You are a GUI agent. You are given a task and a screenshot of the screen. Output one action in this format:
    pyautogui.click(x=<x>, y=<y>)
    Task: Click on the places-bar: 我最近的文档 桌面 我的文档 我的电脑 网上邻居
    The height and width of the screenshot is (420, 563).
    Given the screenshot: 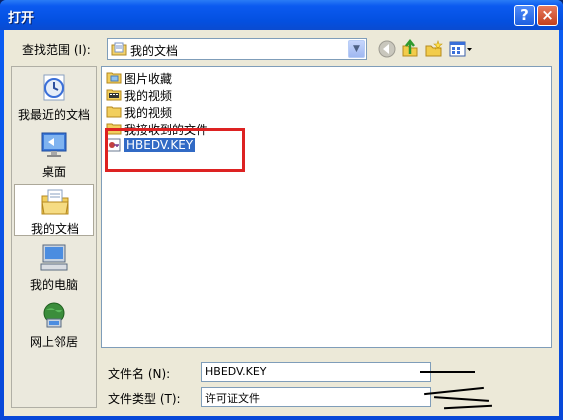 What is the action you would take?
    pyautogui.click(x=54, y=237)
    